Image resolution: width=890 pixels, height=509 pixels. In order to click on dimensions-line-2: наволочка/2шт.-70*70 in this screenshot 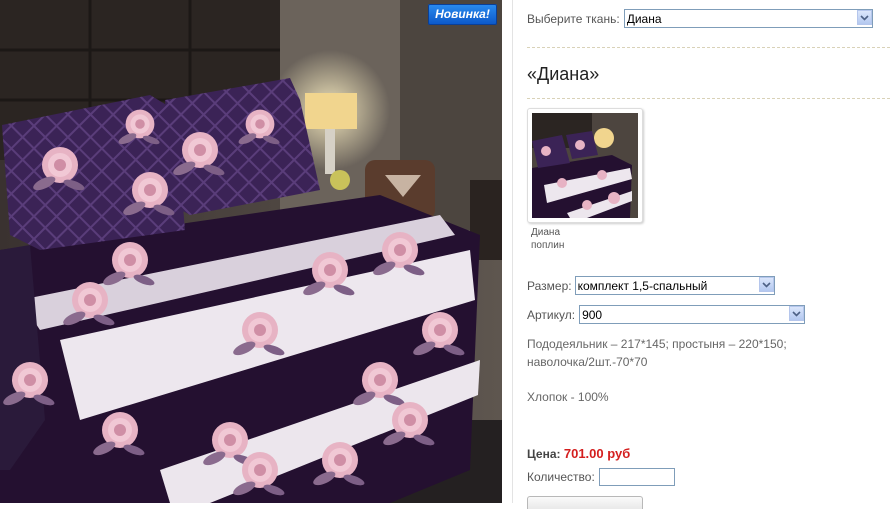, I will do `click(587, 362)`.